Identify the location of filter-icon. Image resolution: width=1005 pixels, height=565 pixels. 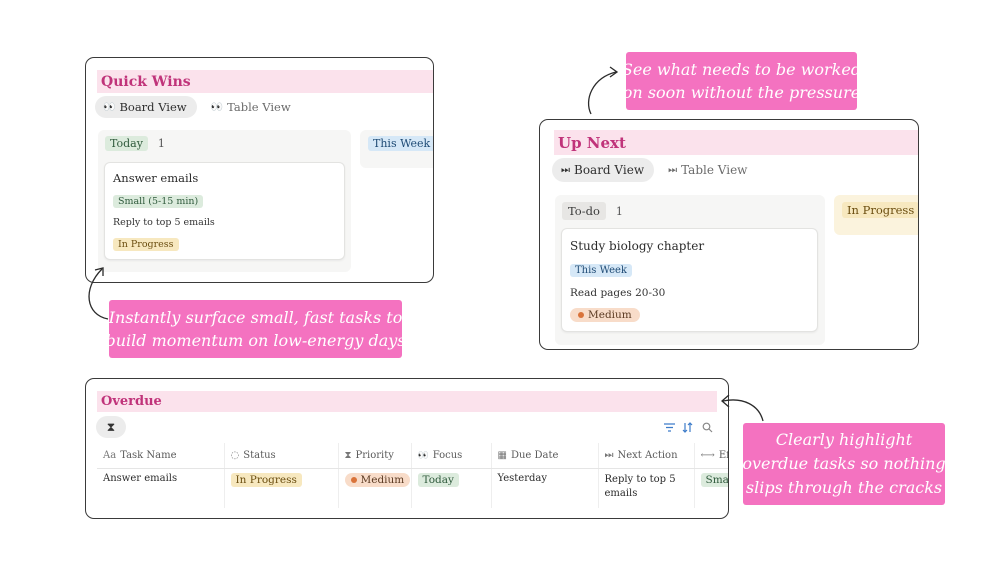
(669, 427).